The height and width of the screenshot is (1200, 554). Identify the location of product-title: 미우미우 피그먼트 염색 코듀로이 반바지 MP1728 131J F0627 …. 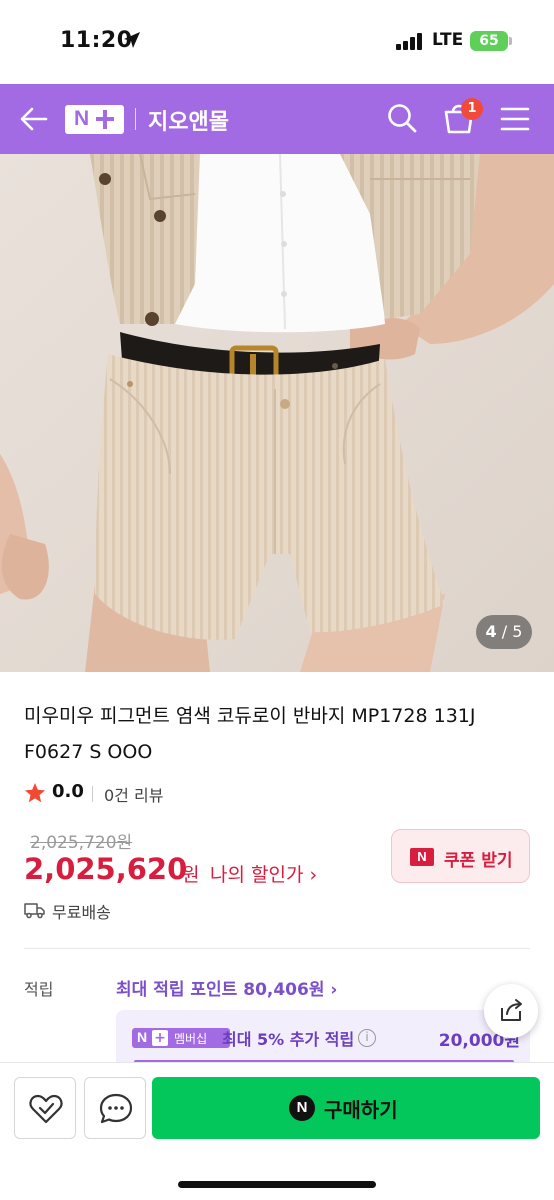
(250, 734).